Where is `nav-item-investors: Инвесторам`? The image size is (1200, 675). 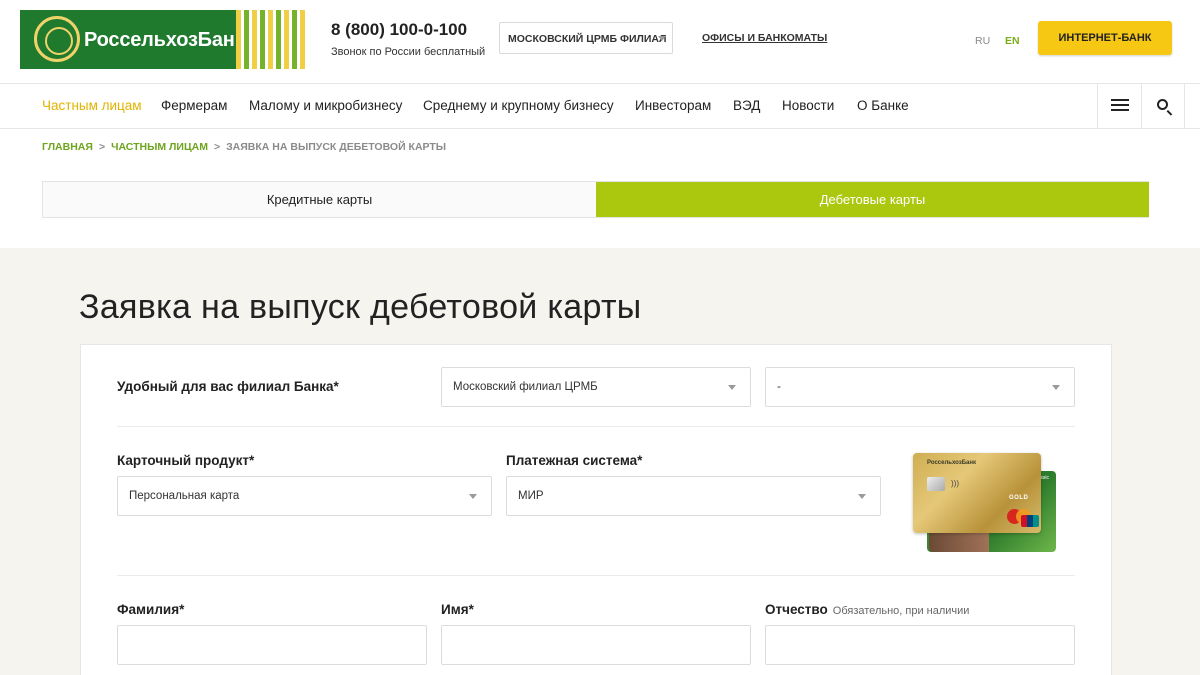
nav-item-investors: Инвесторам is located at coordinates (673, 105).